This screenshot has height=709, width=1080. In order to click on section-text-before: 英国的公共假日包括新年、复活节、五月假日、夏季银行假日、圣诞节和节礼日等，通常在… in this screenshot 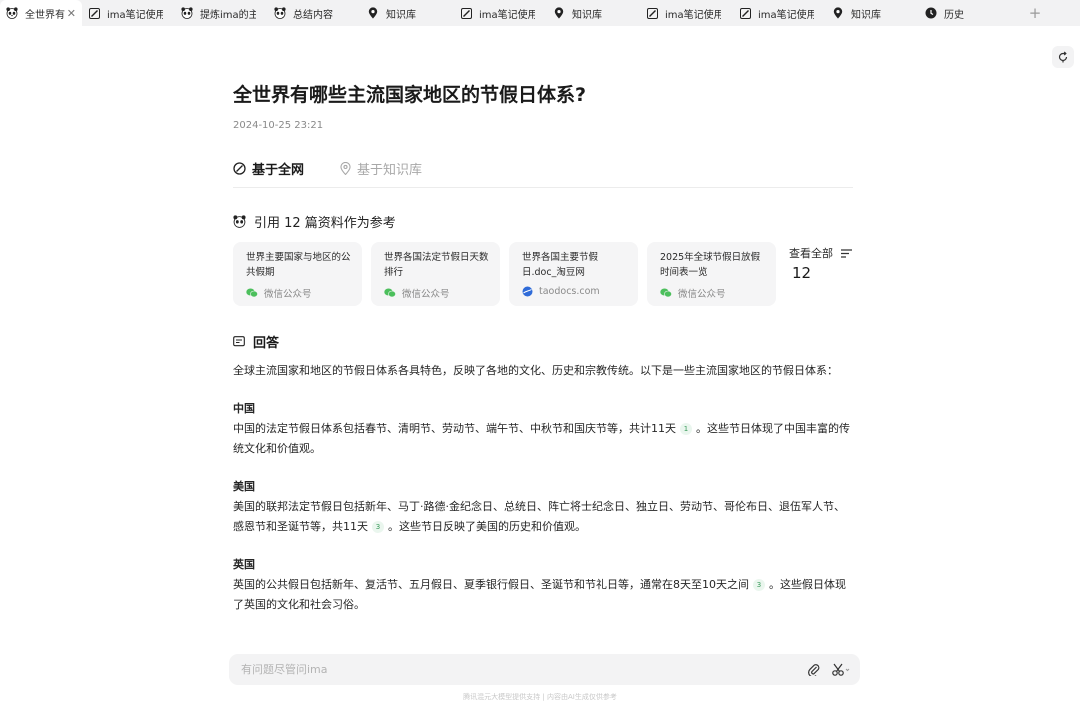, I will do `click(491, 584)`.